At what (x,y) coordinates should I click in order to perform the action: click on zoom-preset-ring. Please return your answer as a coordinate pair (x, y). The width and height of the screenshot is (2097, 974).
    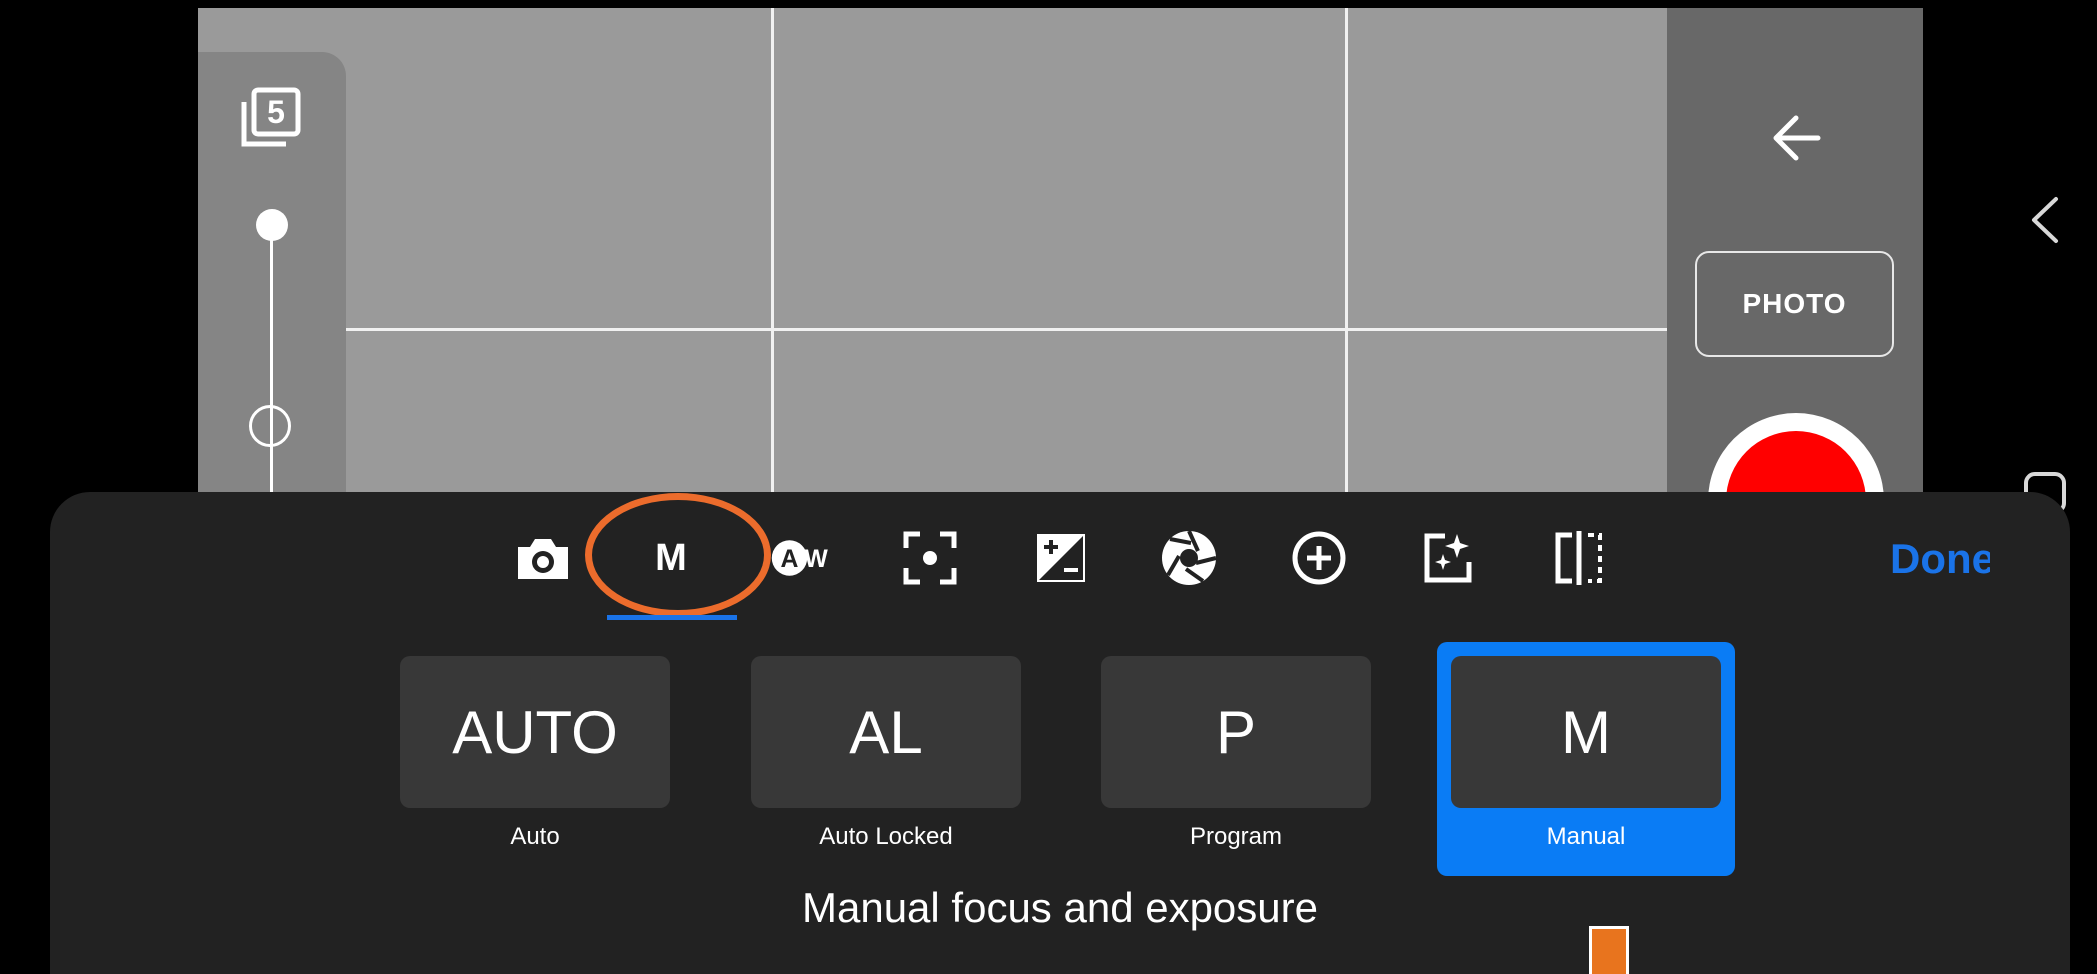
    Looking at the image, I should click on (270, 426).